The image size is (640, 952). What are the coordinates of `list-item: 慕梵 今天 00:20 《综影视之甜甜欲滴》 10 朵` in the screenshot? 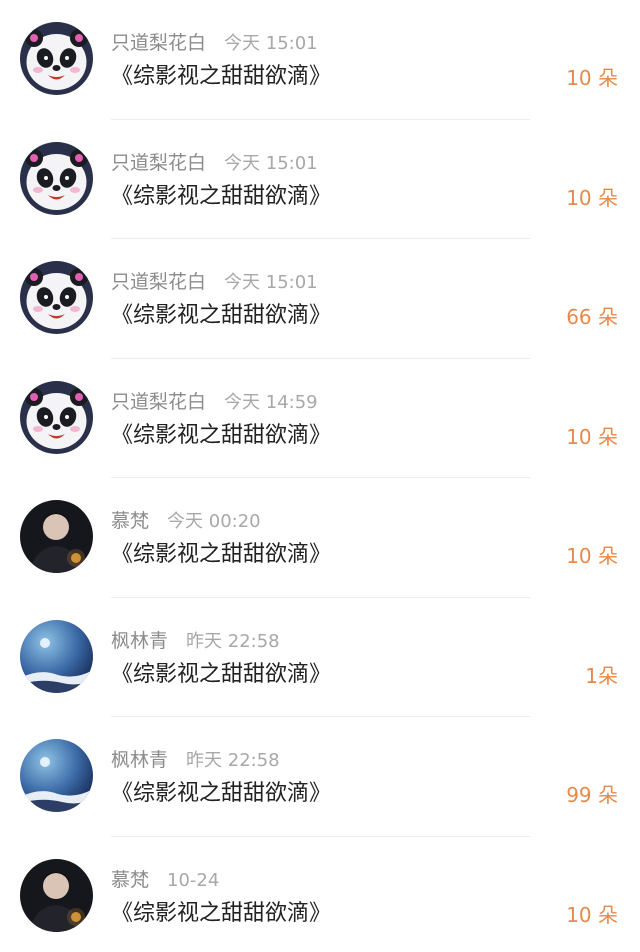 It's located at (320, 538).